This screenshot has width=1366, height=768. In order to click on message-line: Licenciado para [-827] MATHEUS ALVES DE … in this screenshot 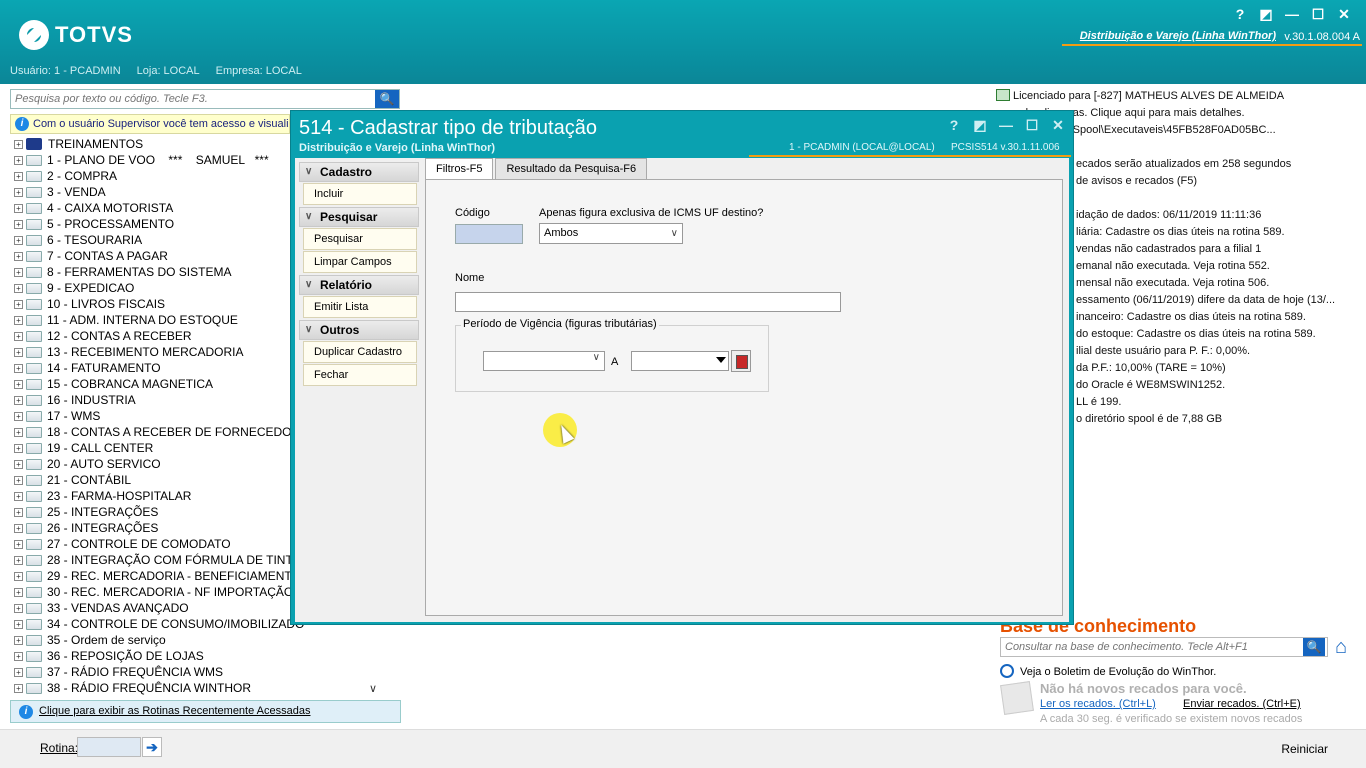, I will do `click(1177, 96)`.